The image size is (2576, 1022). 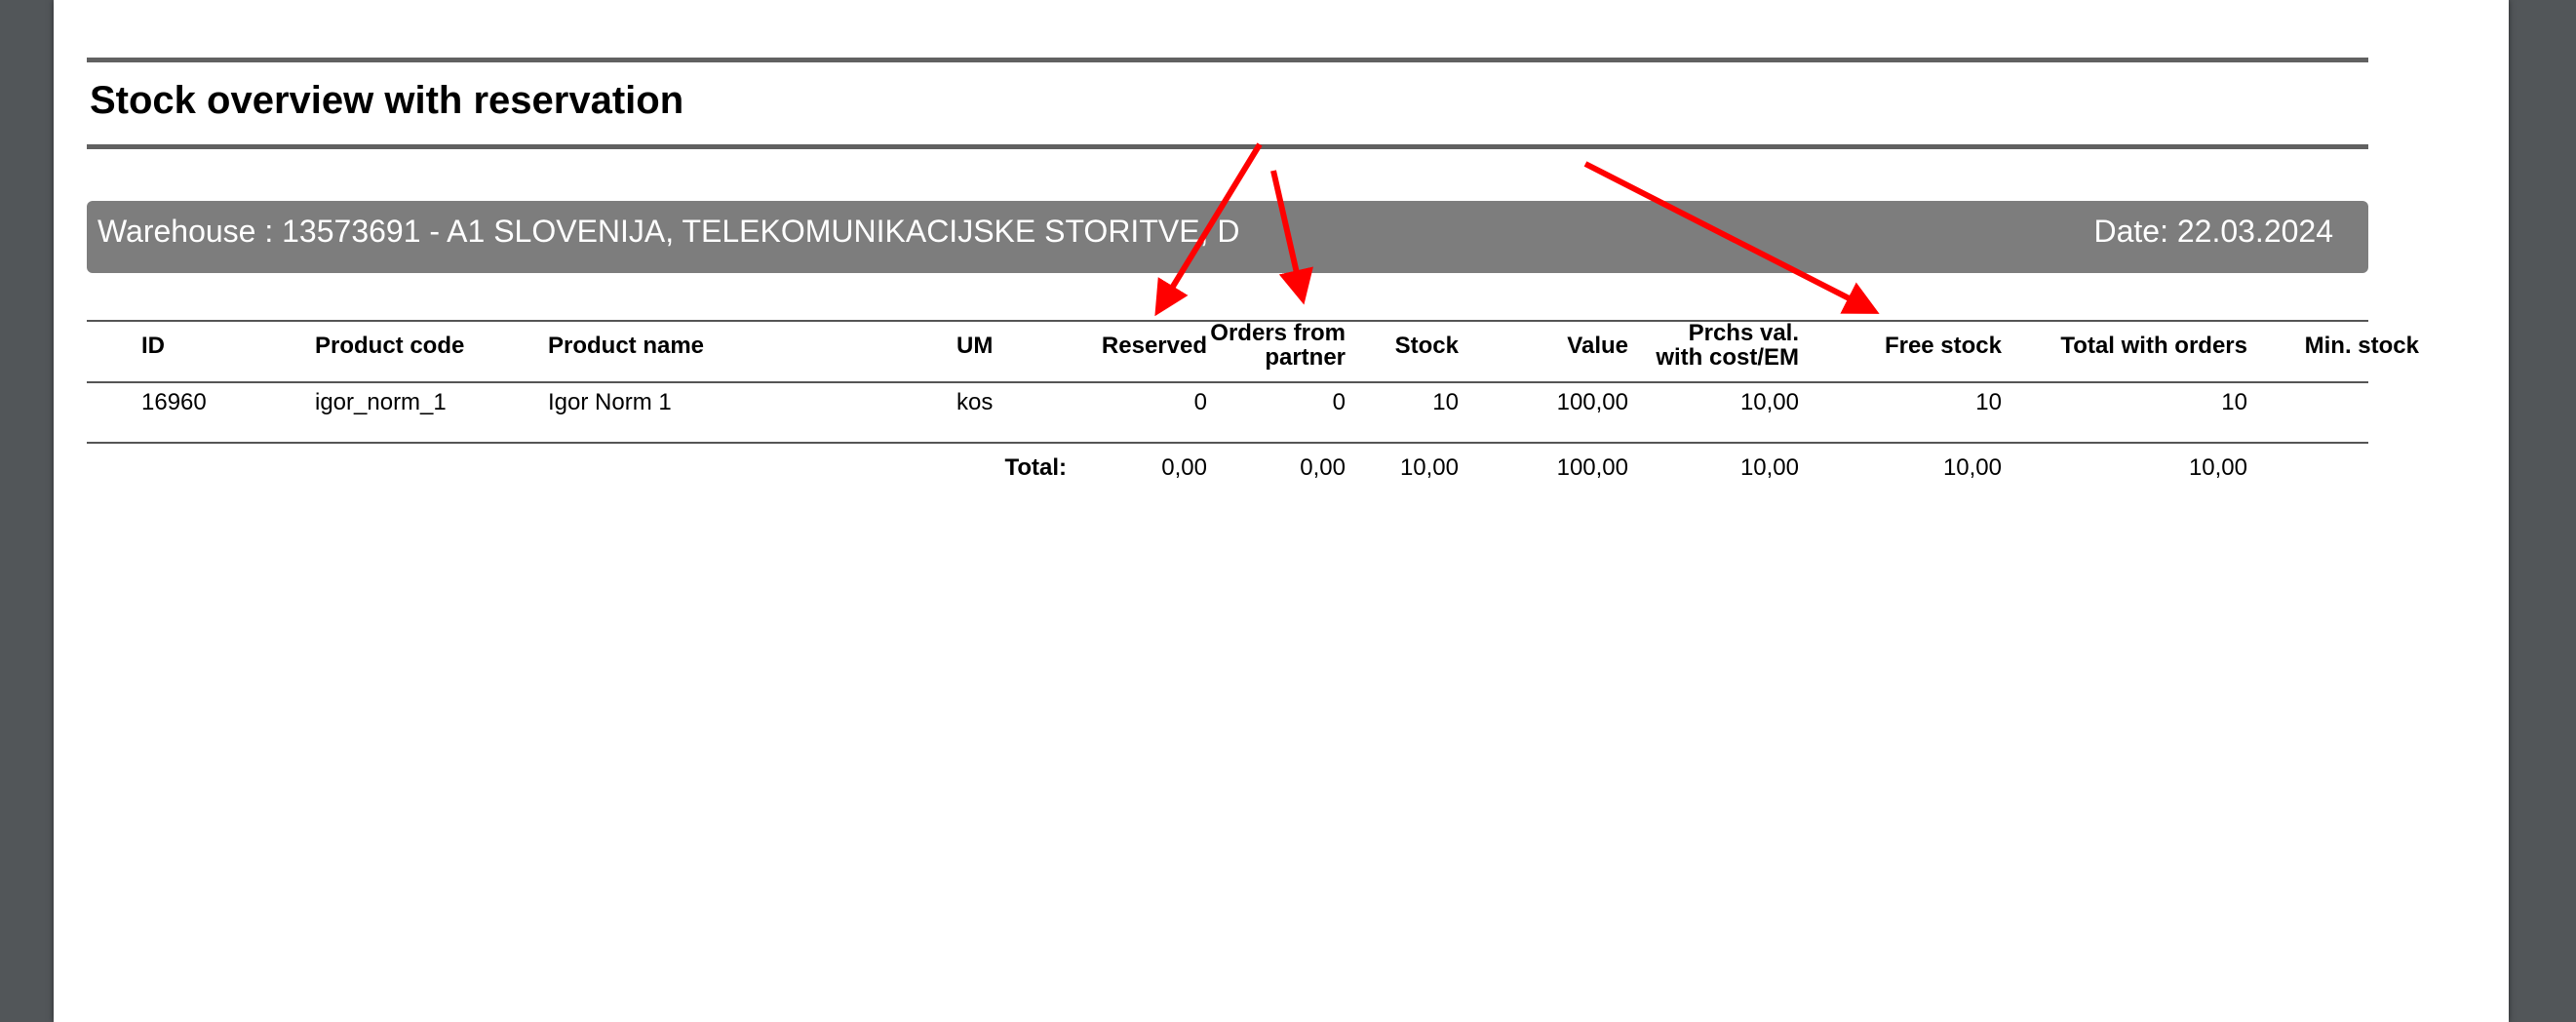 What do you see at coordinates (153, 346) in the screenshot?
I see `header-id: ID` at bounding box center [153, 346].